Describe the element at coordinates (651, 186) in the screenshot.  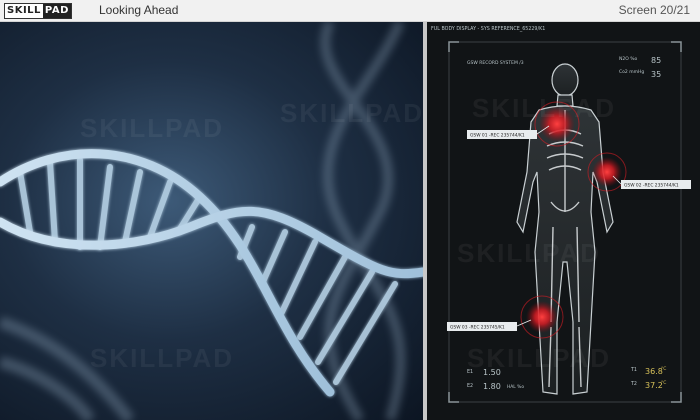
I see `callout-text: GSW 02 -REC 235744/K1` at that location.